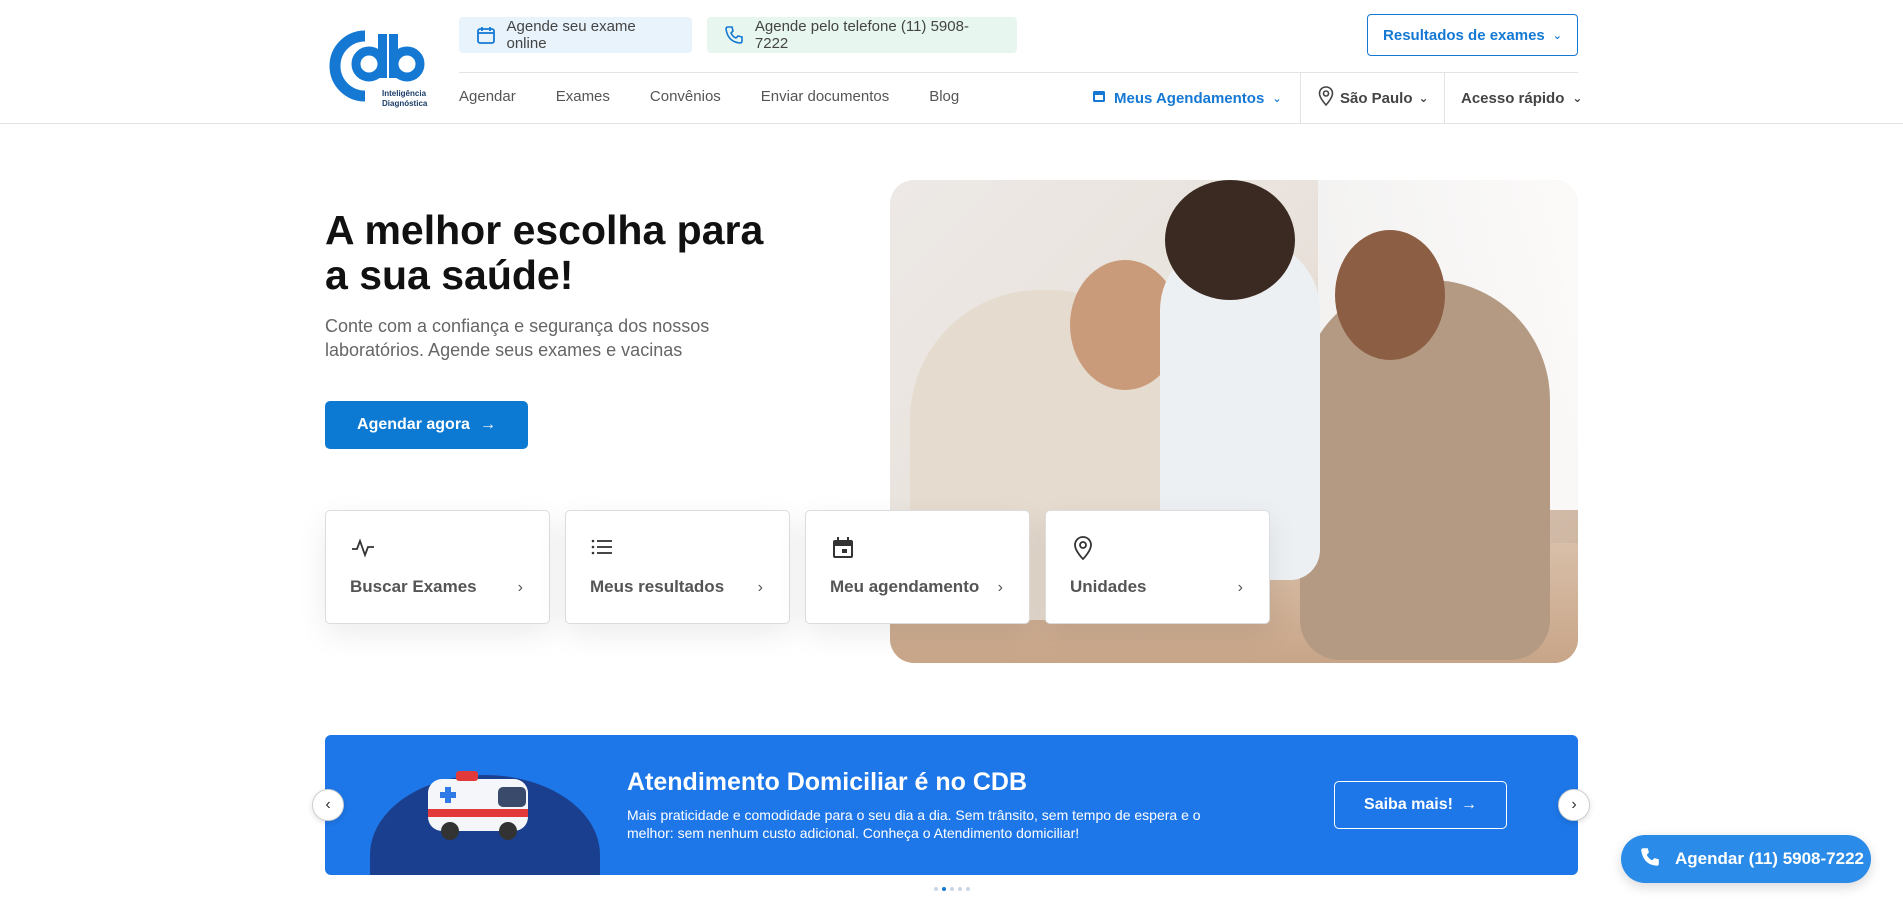 This screenshot has width=1903, height=912. What do you see at coordinates (1157, 567) in the screenshot?
I see `card-unidades: Unidades ›` at bounding box center [1157, 567].